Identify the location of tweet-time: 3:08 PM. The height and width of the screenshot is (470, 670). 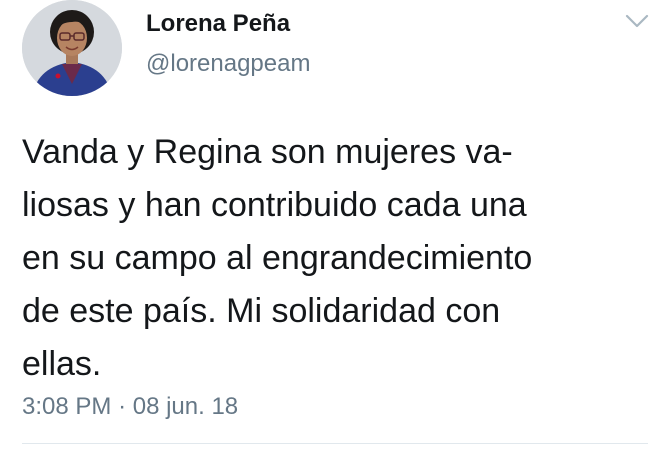
(67, 406).